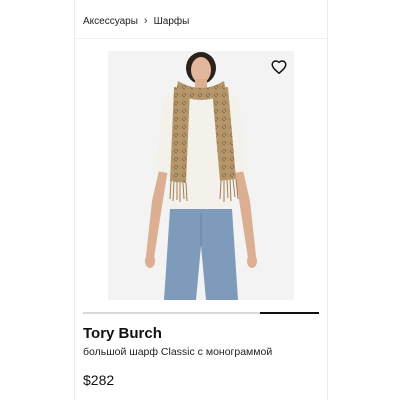 The height and width of the screenshot is (400, 400). Describe the element at coordinates (110, 21) in the screenshot. I see `breadcrumb-accessories: Аксессуары` at that location.